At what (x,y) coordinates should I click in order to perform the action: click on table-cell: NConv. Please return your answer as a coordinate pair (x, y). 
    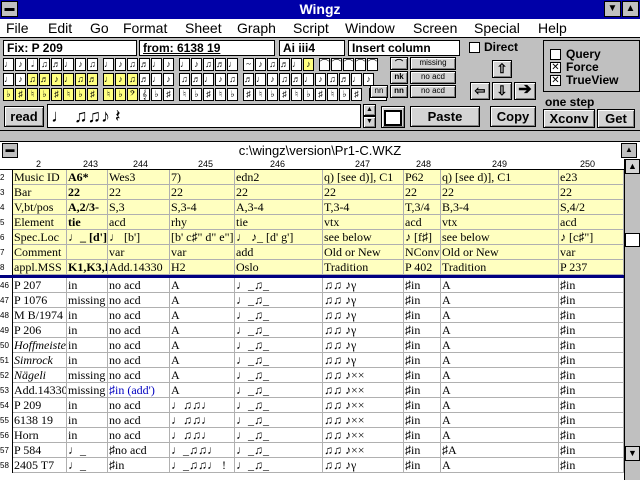
    Looking at the image, I should click on (422, 252).